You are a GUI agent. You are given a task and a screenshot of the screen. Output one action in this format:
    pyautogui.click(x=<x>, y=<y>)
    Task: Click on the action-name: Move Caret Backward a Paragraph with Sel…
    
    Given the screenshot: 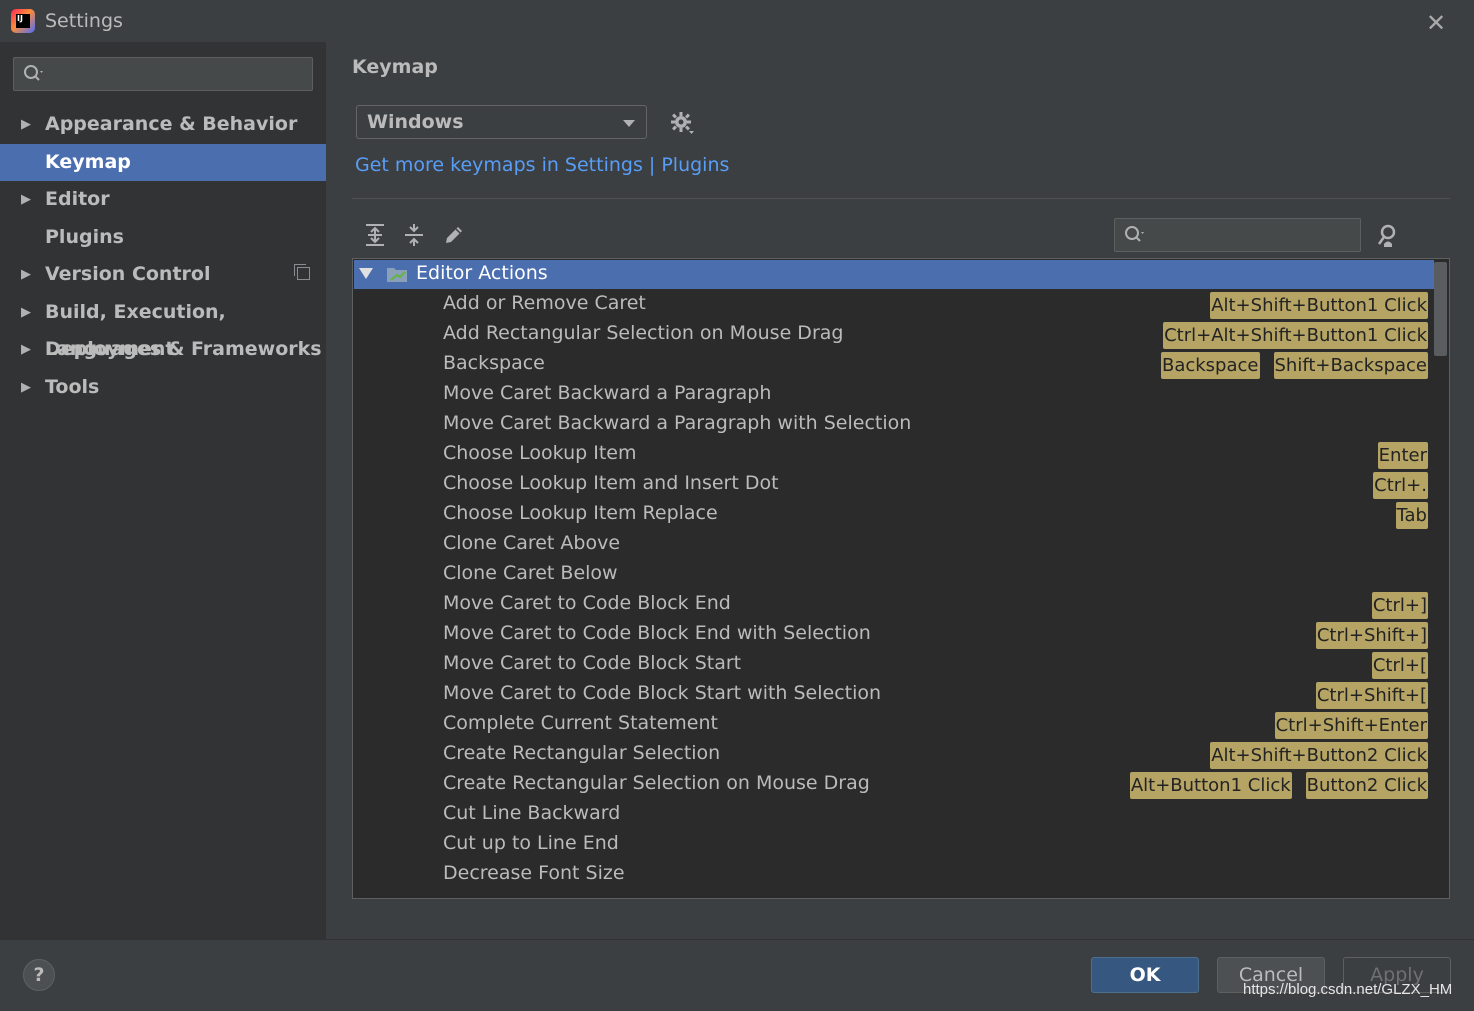 What is the action you would take?
    pyautogui.click(x=677, y=423)
    